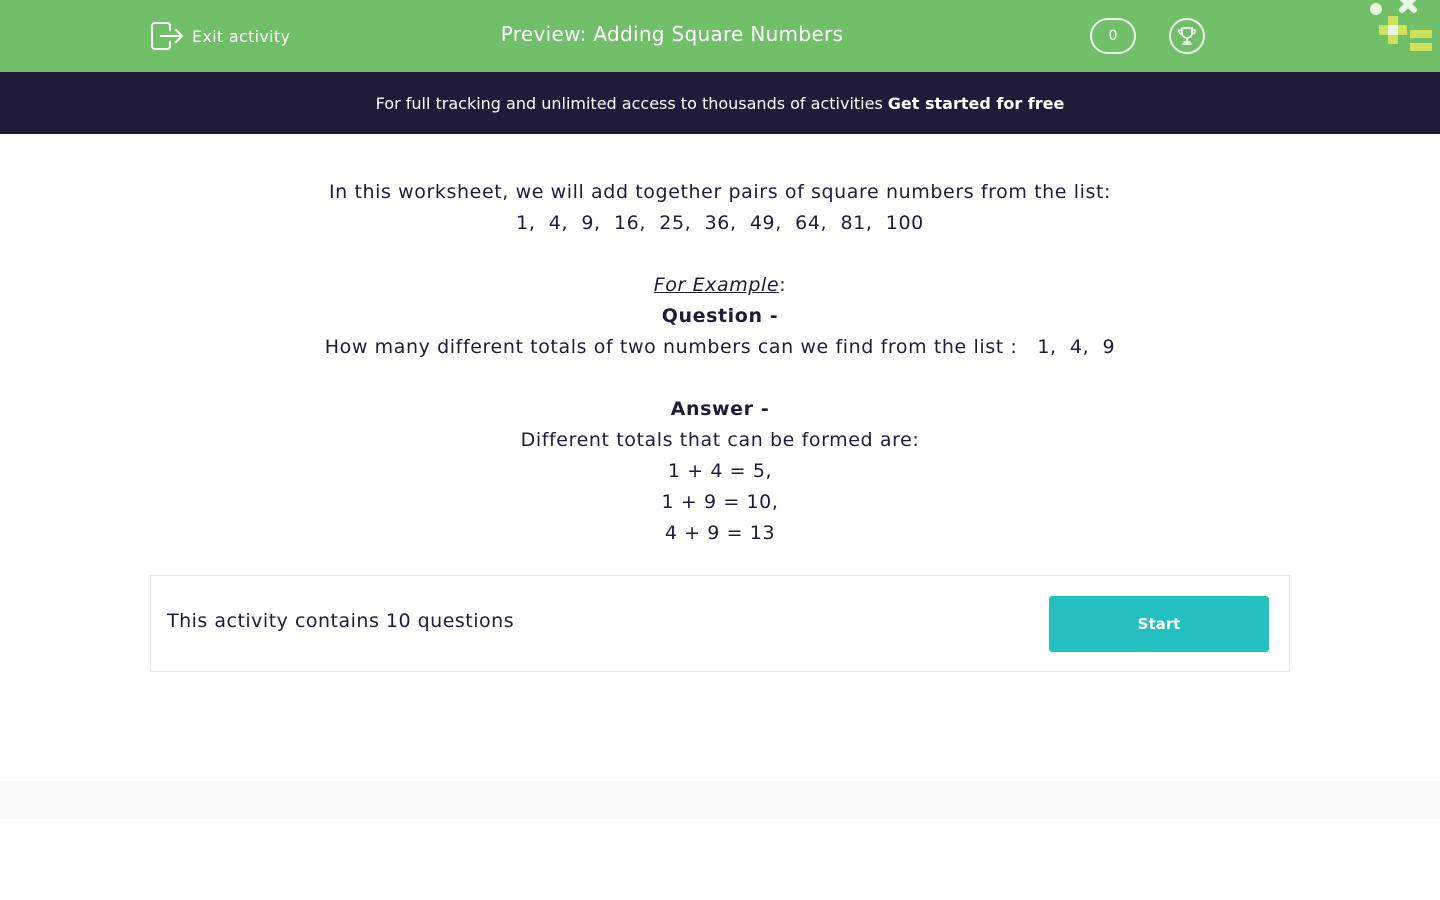 The width and height of the screenshot is (1440, 900). Describe the element at coordinates (976, 103) in the screenshot. I see `get-started-link: Get started for free` at that location.